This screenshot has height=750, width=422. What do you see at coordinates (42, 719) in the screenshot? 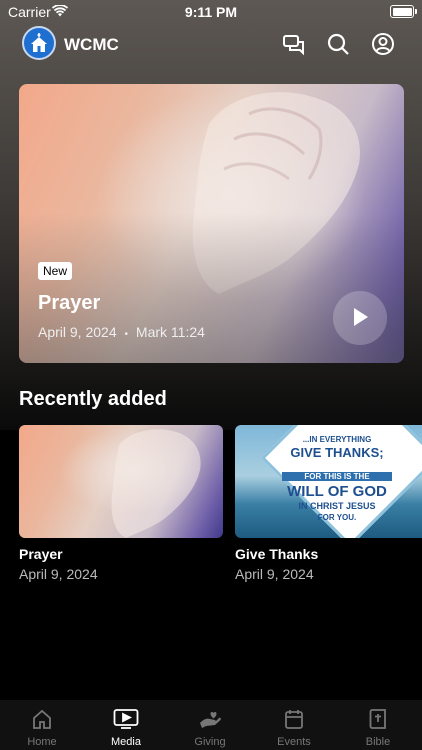
I see `home-icon` at bounding box center [42, 719].